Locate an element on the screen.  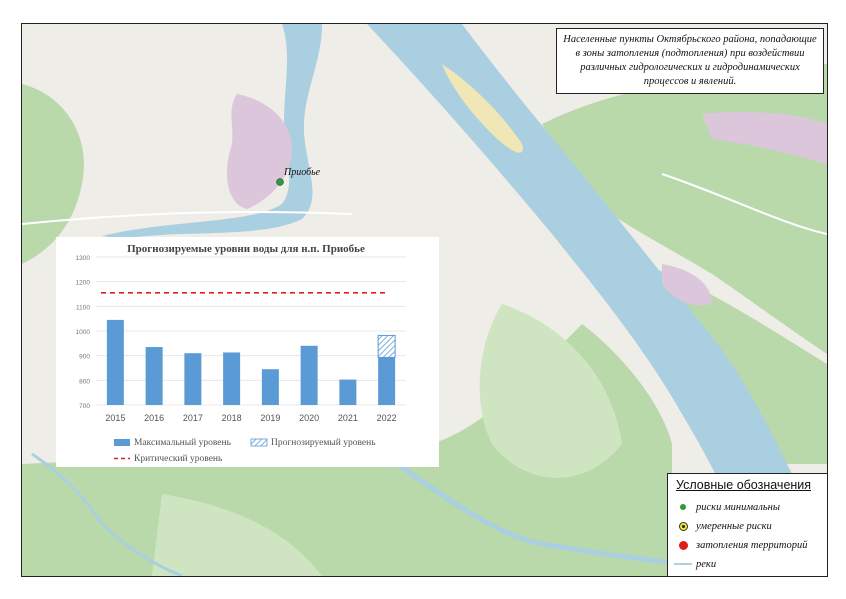
x-tick-label: 2018 is located at coordinates (232, 418).